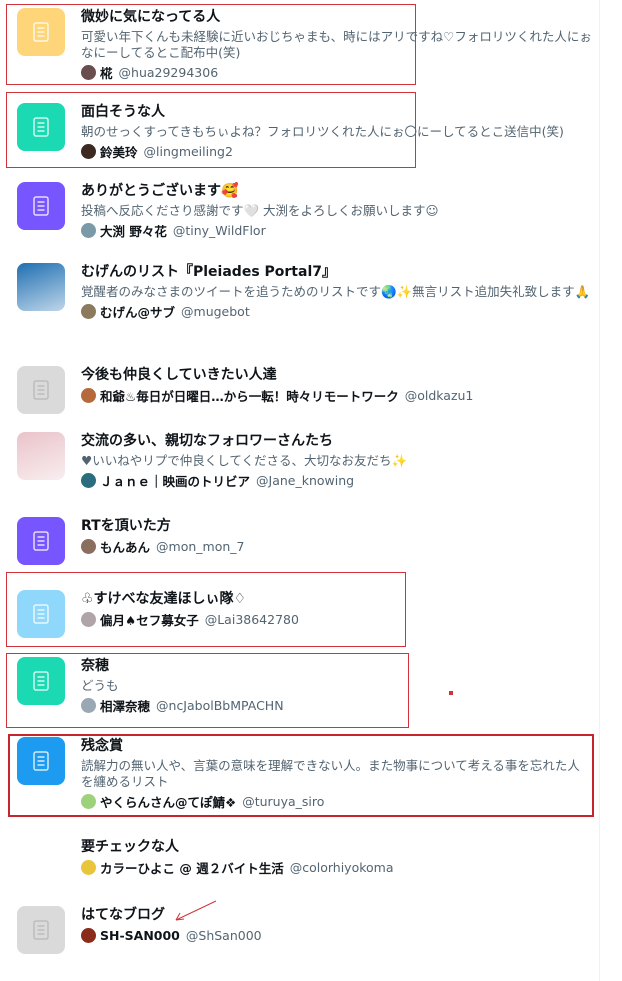 The image size is (622, 981). I want to click on list-owner: むげん@サブ @mugebot, so click(336, 311).